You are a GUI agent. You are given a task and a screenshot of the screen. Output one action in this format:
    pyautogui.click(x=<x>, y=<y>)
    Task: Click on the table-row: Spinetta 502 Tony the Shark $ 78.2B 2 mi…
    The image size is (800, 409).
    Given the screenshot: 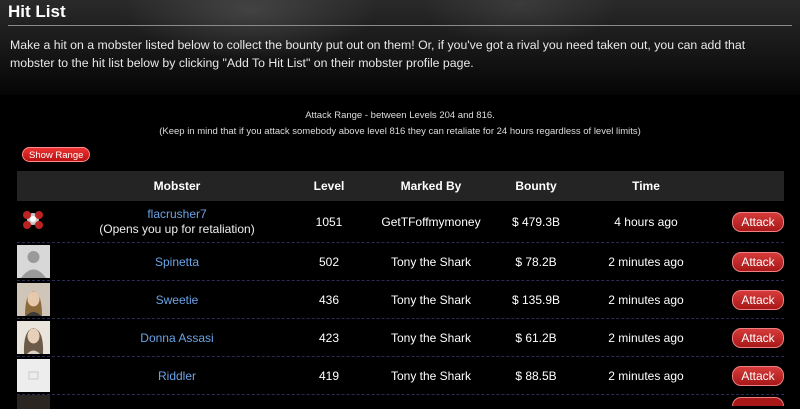 What is the action you would take?
    pyautogui.click(x=400, y=262)
    